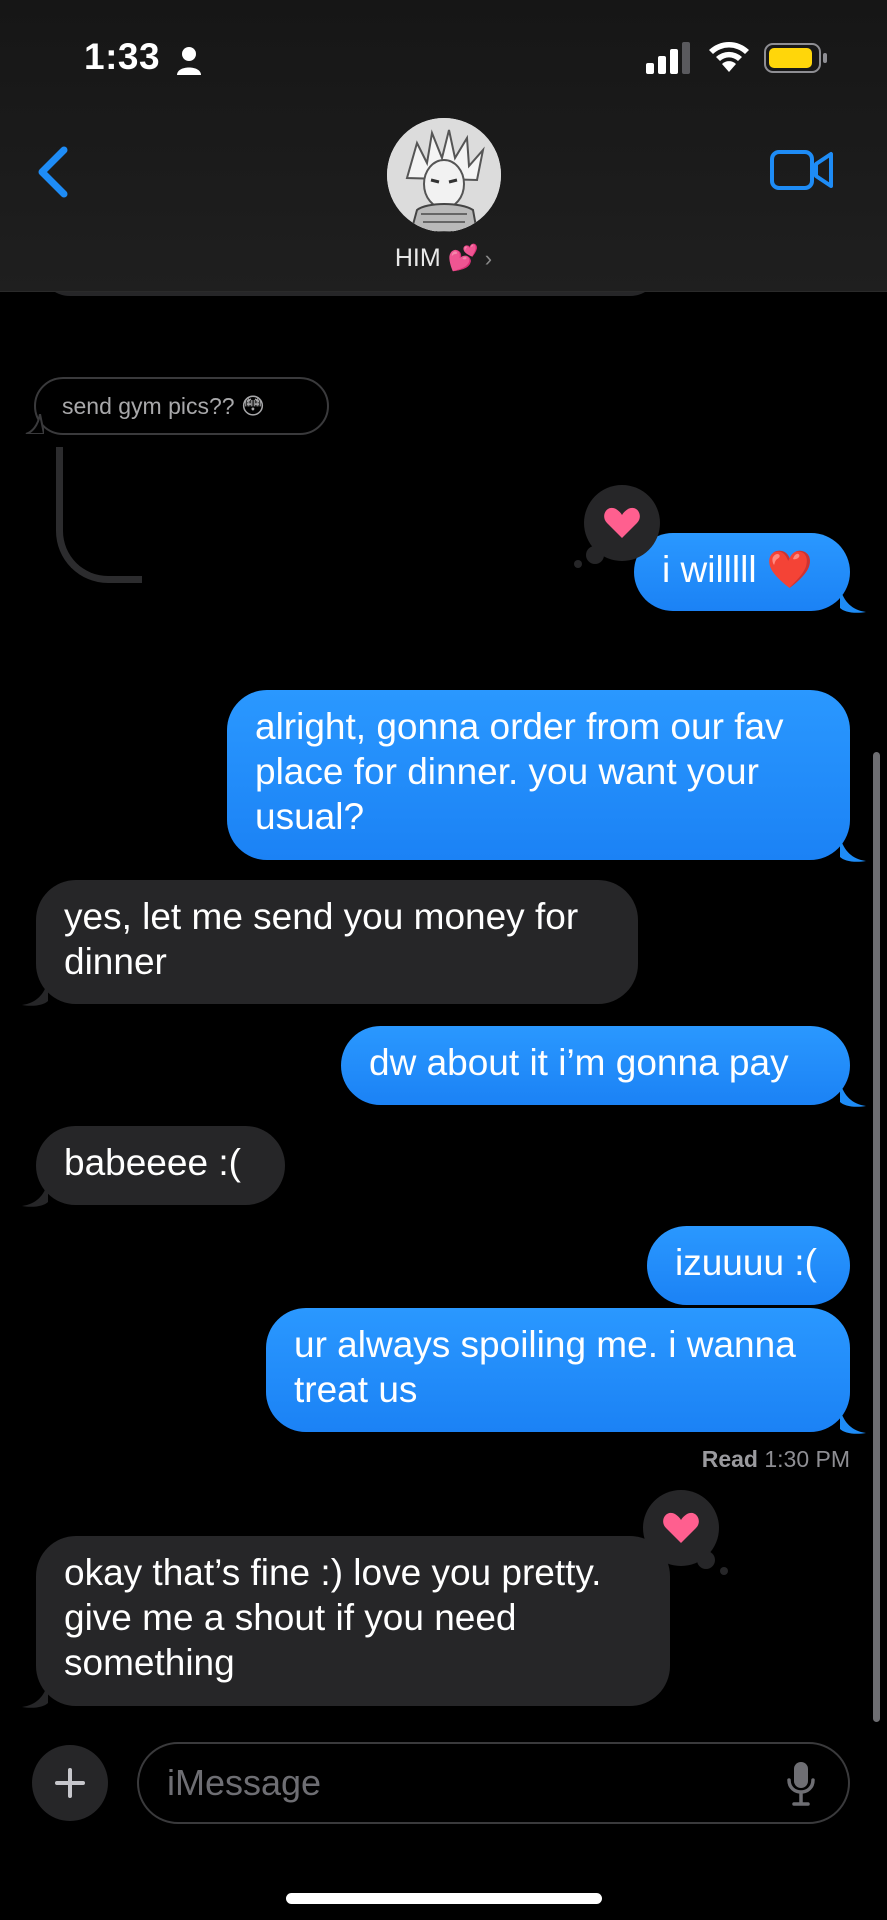  What do you see at coordinates (802, 170) in the screenshot?
I see `video-icon` at bounding box center [802, 170].